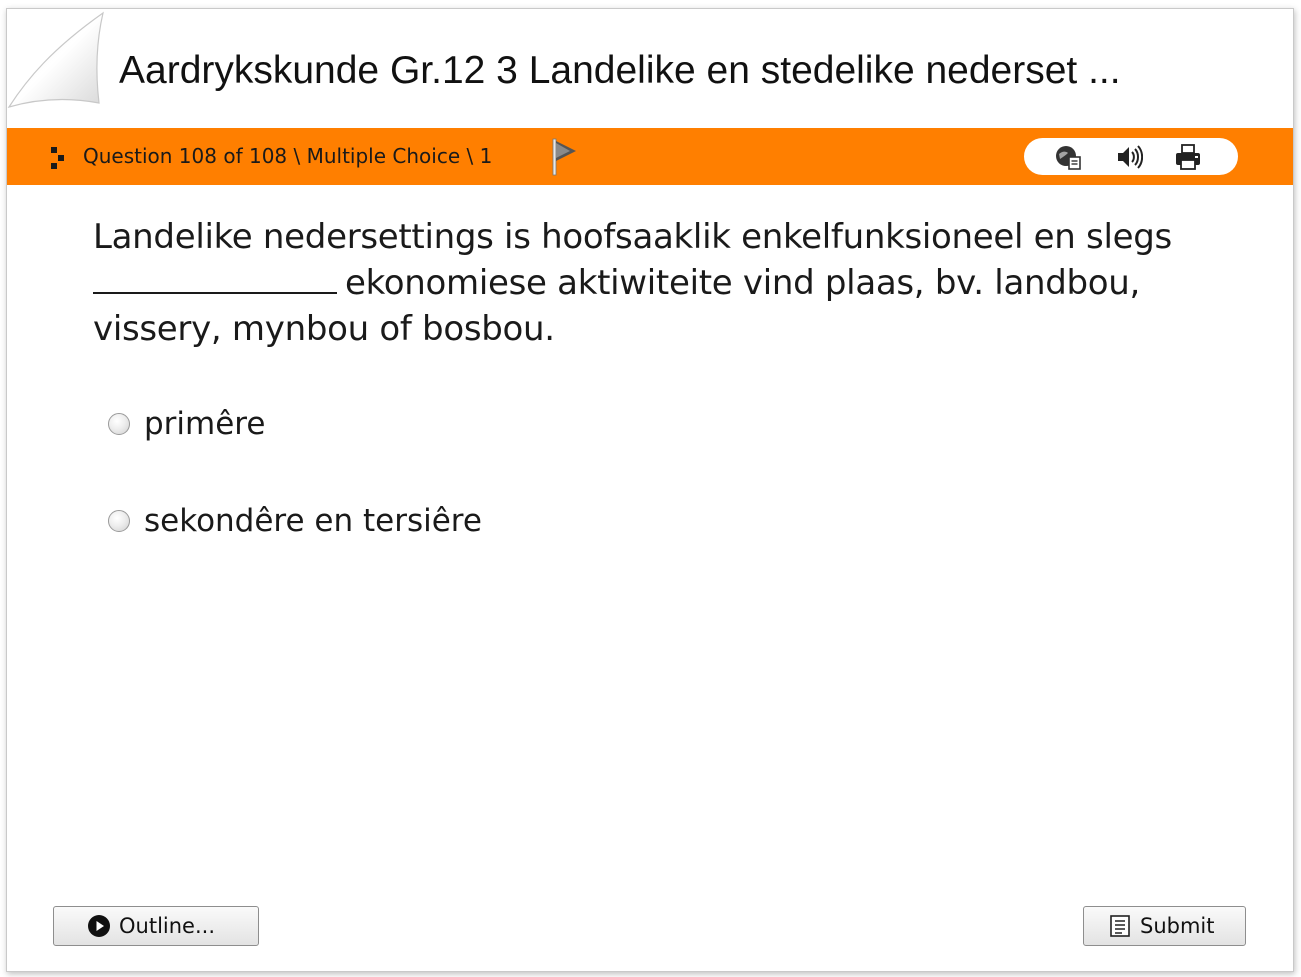 The image size is (1301, 977). Describe the element at coordinates (99, 926) in the screenshot. I see `play-icon` at that location.